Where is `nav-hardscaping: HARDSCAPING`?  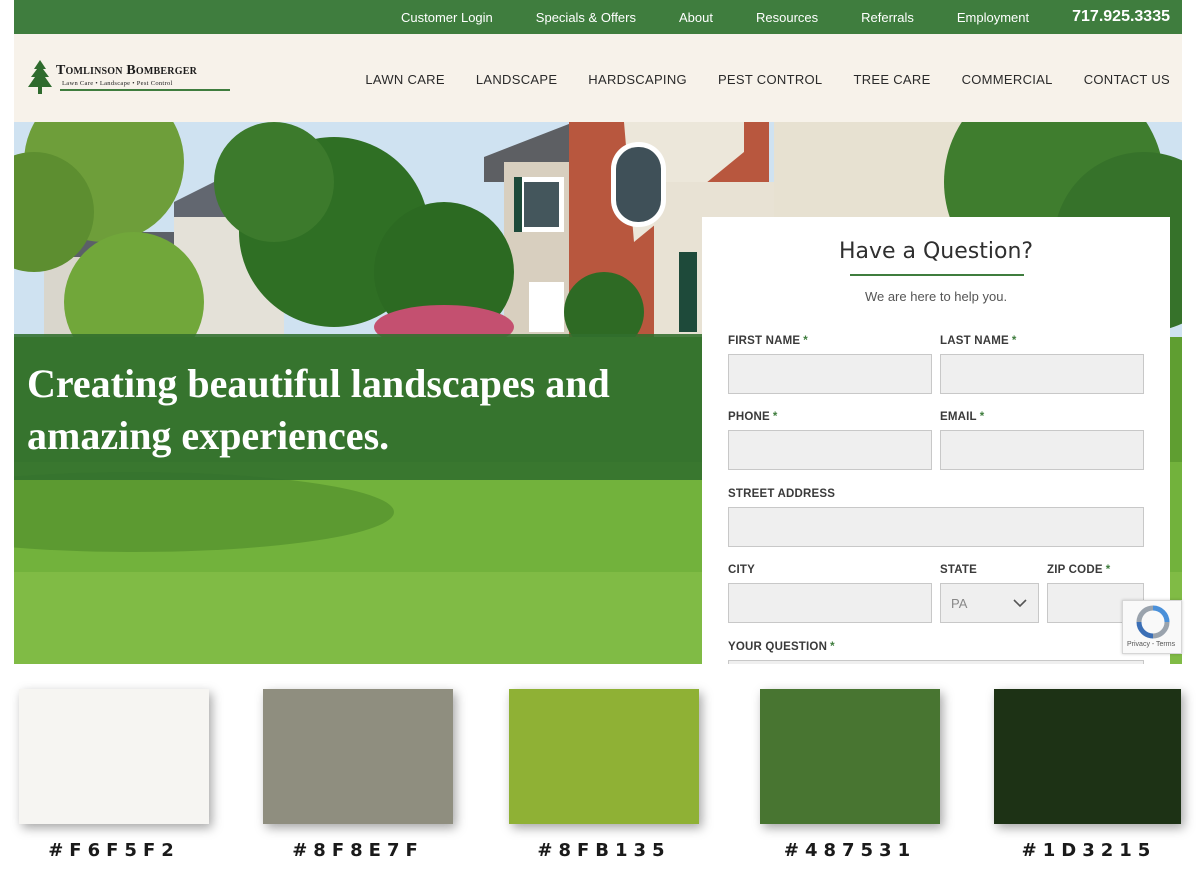 nav-hardscaping: HARDSCAPING is located at coordinates (637, 79).